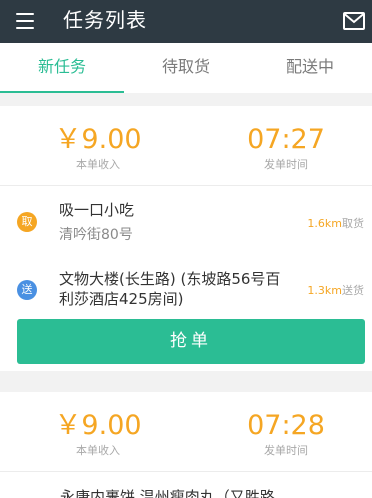 The height and width of the screenshot is (498, 372). What do you see at coordinates (96, 235) in the screenshot?
I see `pickup-address: 清吟街80号` at bounding box center [96, 235].